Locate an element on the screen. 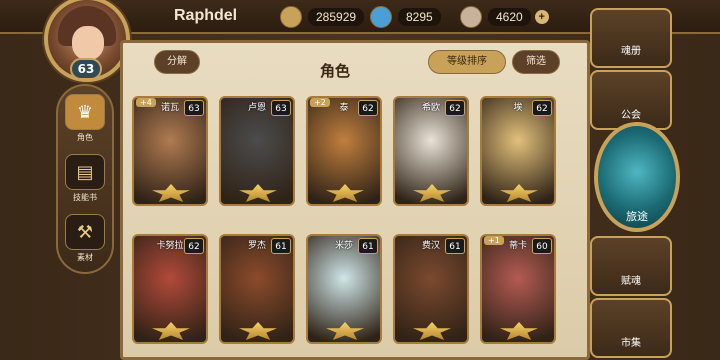  sidebar-item-skillbook: ▤ 技能书 is located at coordinates (85, 178).